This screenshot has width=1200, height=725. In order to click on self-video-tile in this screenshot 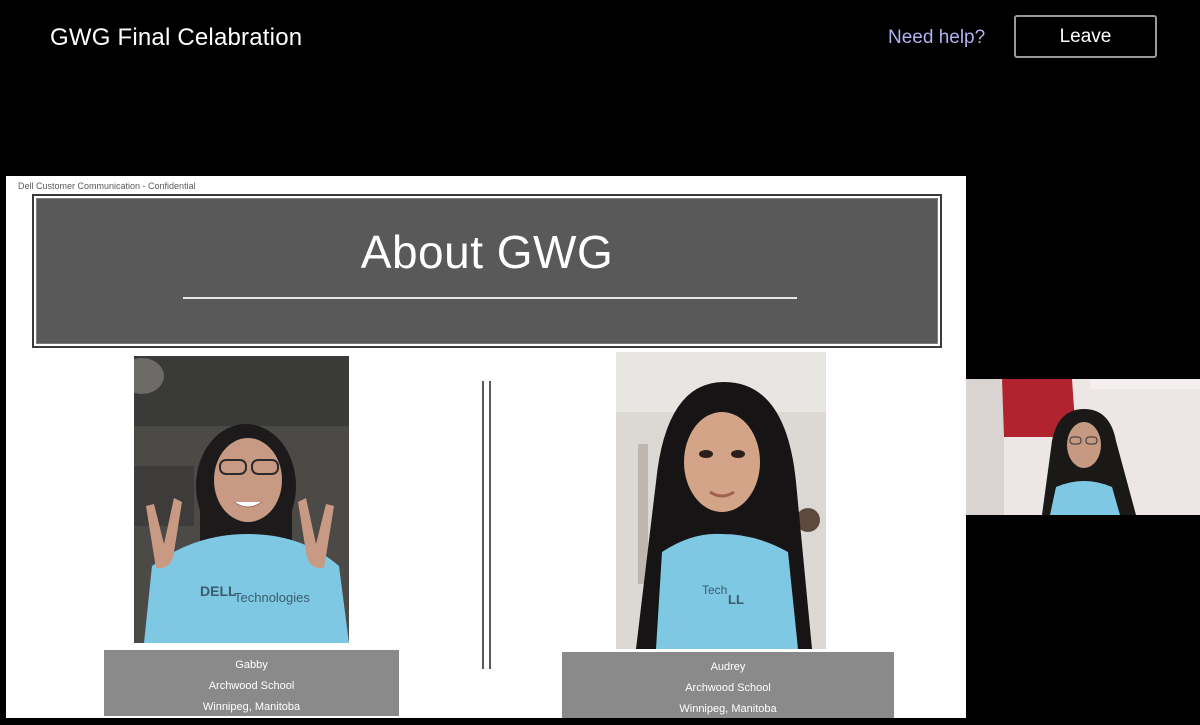, I will do `click(1083, 447)`.